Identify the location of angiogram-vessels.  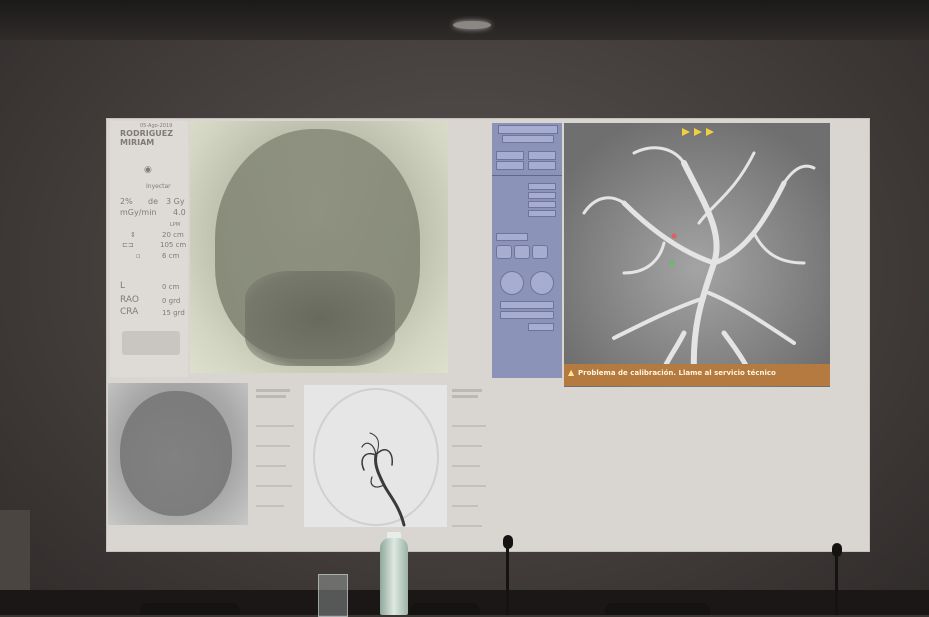
(376, 457).